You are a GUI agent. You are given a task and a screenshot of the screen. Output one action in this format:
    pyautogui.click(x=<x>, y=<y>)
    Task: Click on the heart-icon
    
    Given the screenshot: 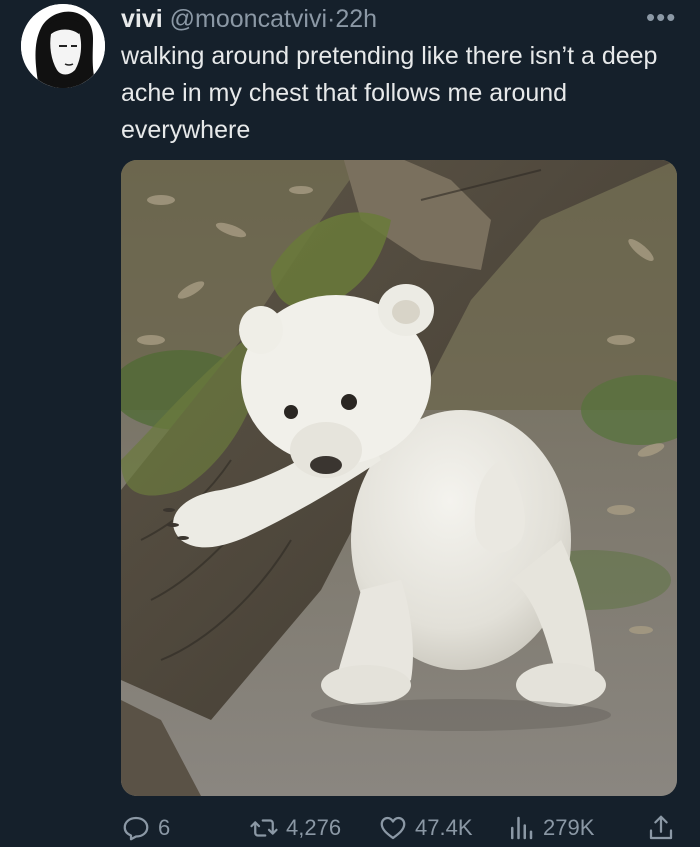 What is the action you would take?
    pyautogui.click(x=393, y=828)
    